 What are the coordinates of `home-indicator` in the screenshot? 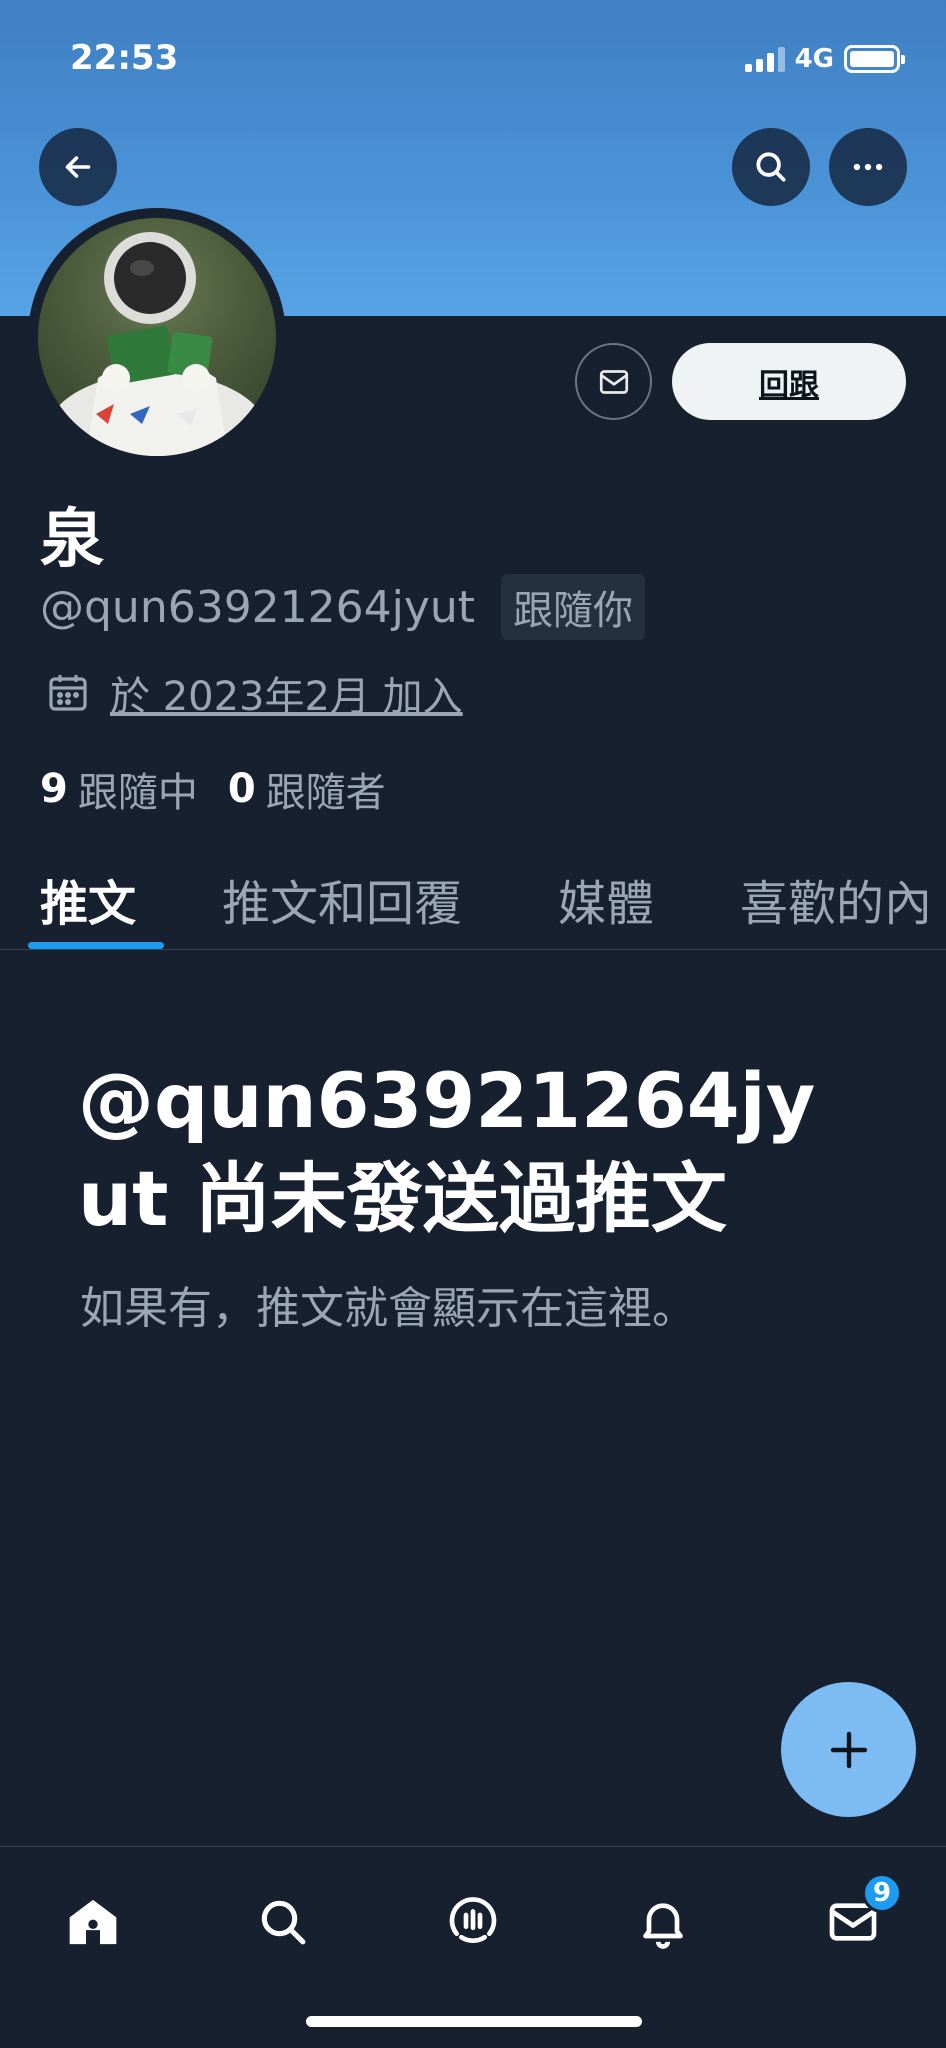 It's located at (474, 2021).